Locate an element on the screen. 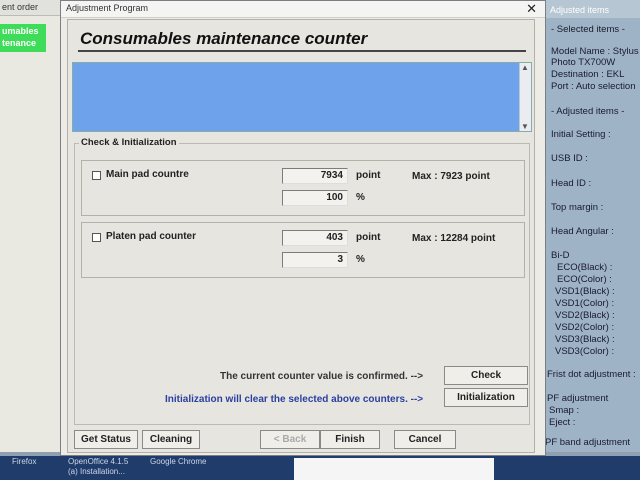 The width and height of the screenshot is (640, 480). taskbar-item: Firefox is located at coordinates (24, 461).